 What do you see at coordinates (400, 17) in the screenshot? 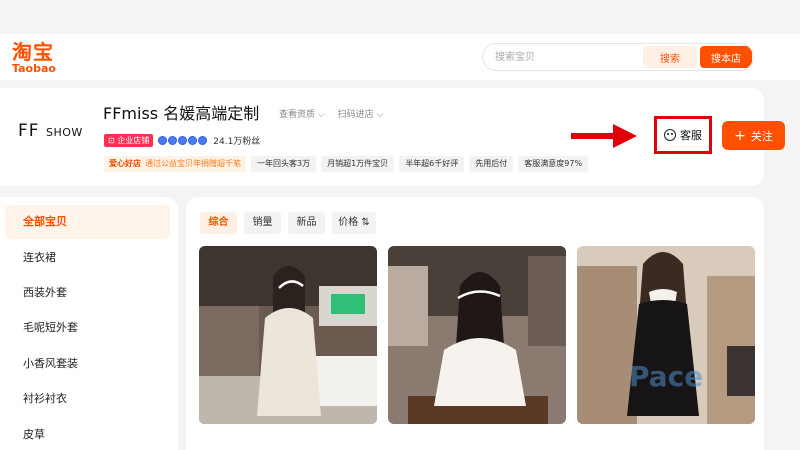
I see `top-strip` at bounding box center [400, 17].